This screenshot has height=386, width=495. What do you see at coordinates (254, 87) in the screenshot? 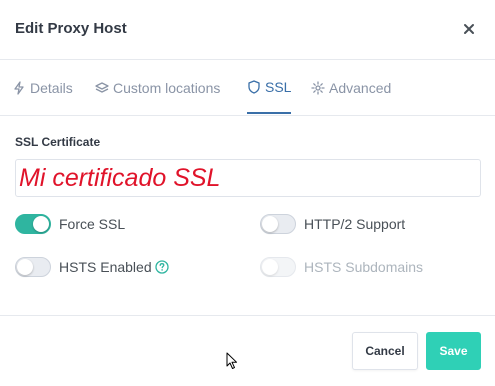
I see `shield-icon` at bounding box center [254, 87].